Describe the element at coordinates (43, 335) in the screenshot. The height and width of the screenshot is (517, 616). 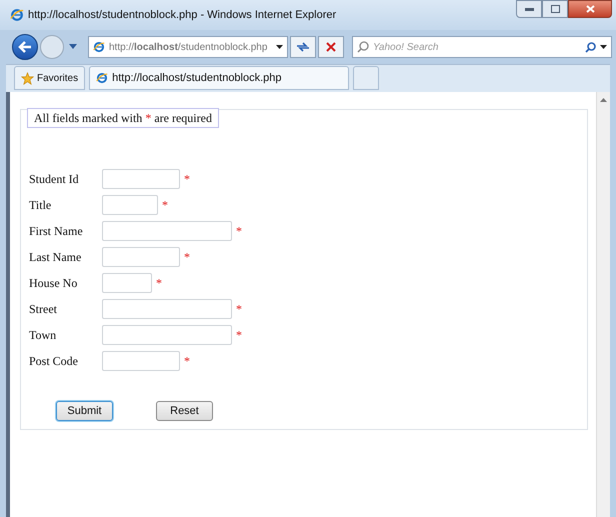
I see `field-label: Town` at that location.